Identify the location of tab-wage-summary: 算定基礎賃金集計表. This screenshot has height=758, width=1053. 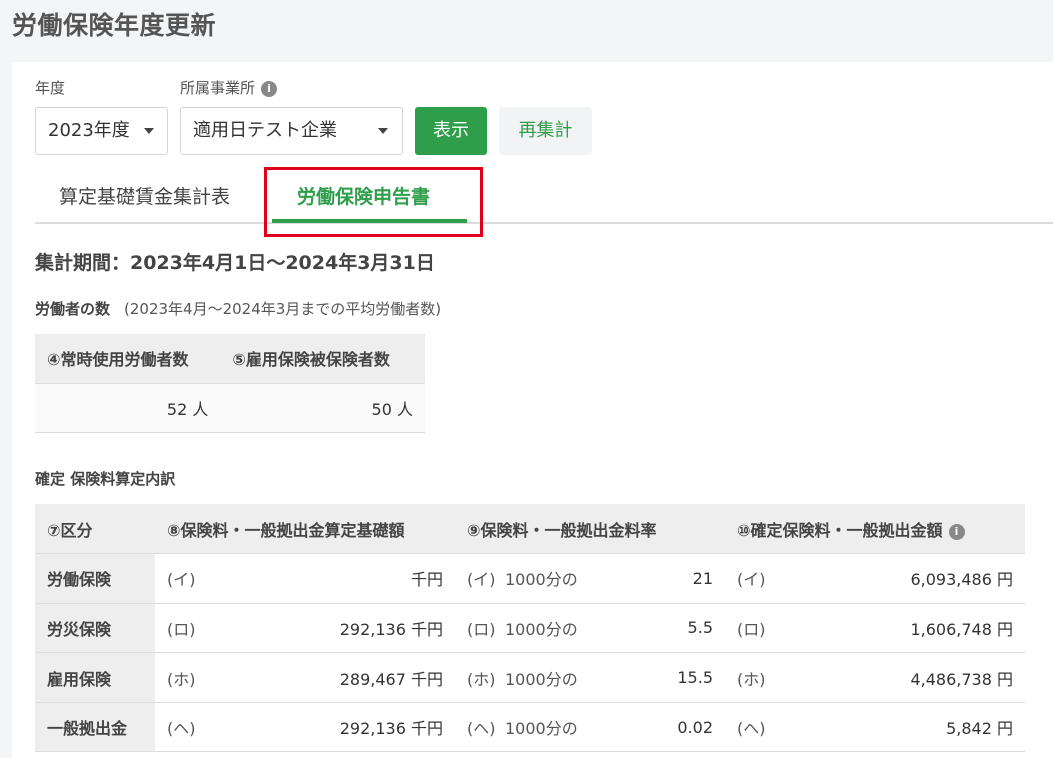
(144, 195).